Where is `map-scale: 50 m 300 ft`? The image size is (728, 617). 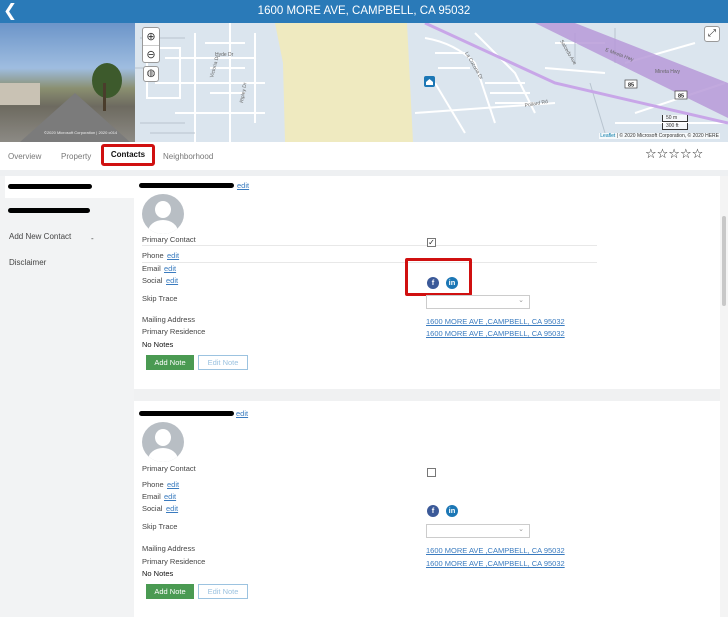
map-scale: 50 m 300 ft is located at coordinates (675, 123).